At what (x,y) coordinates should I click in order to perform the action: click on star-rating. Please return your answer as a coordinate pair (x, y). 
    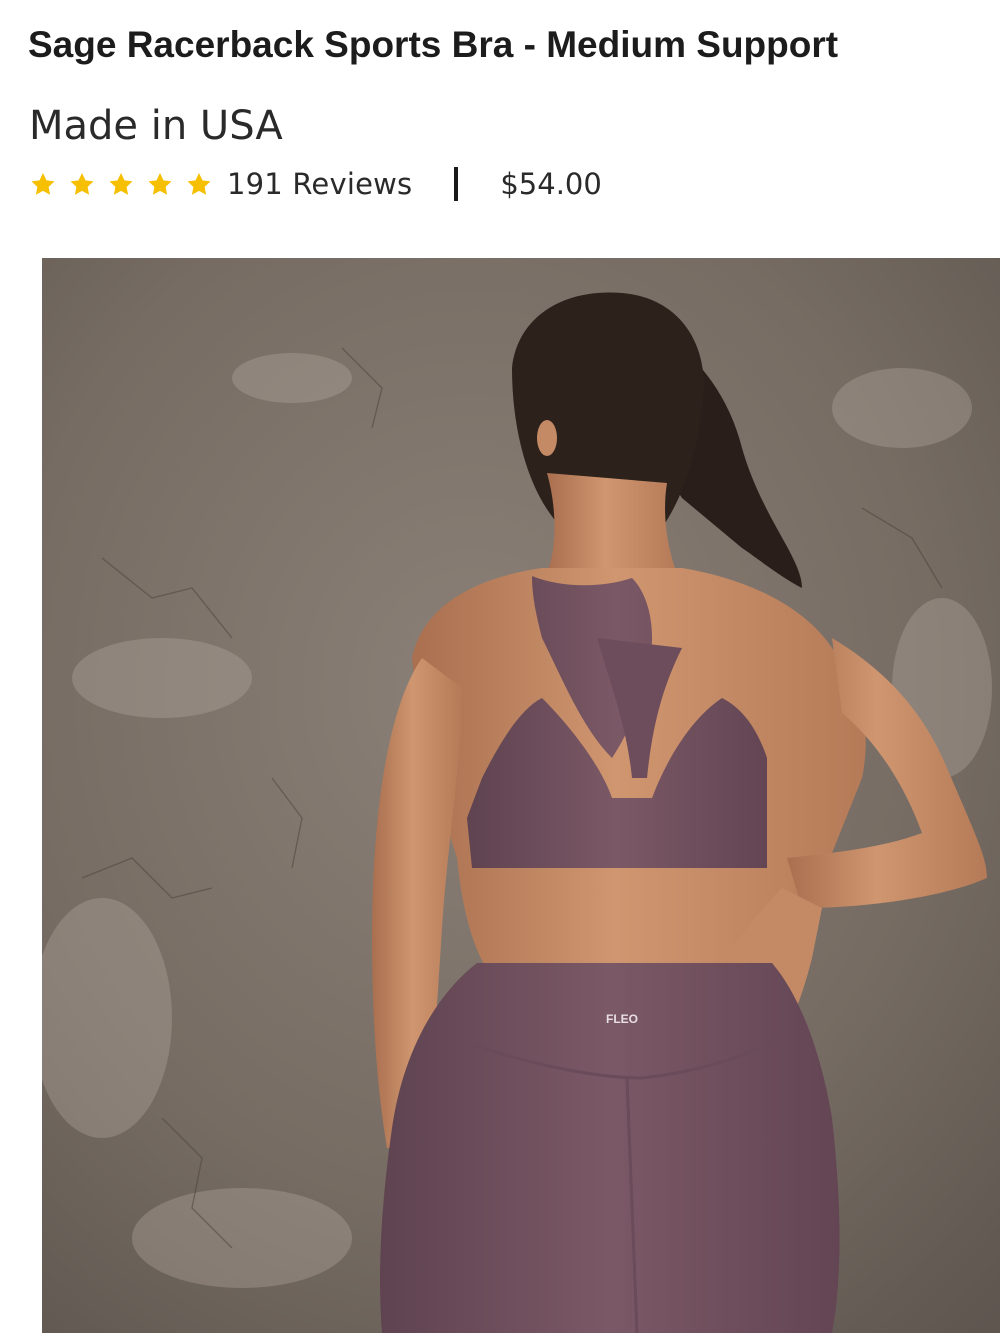
    Looking at the image, I should click on (121, 184).